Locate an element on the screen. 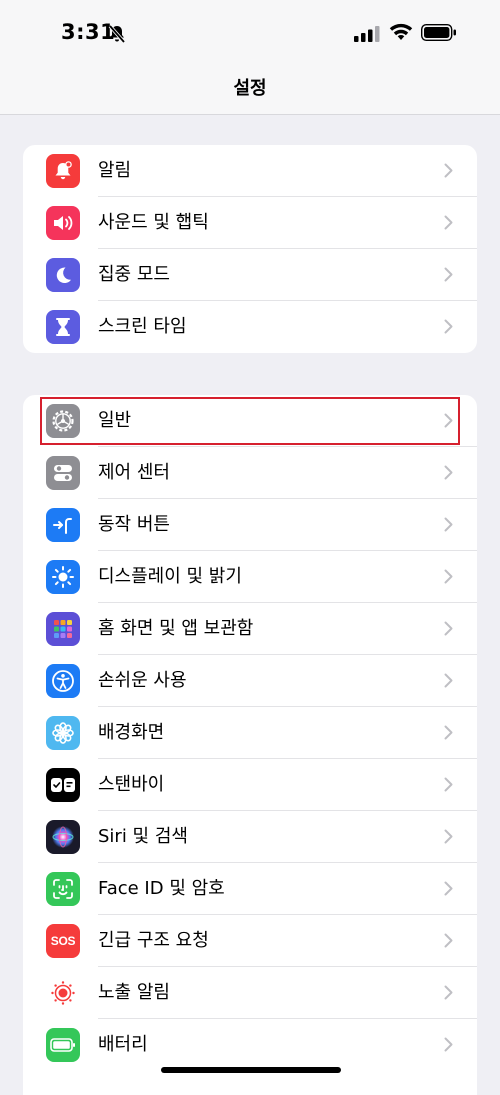 Image resolution: width=500 pixels, height=1095 pixels. settings-row-label: 배터리 is located at coordinates (123, 1044).